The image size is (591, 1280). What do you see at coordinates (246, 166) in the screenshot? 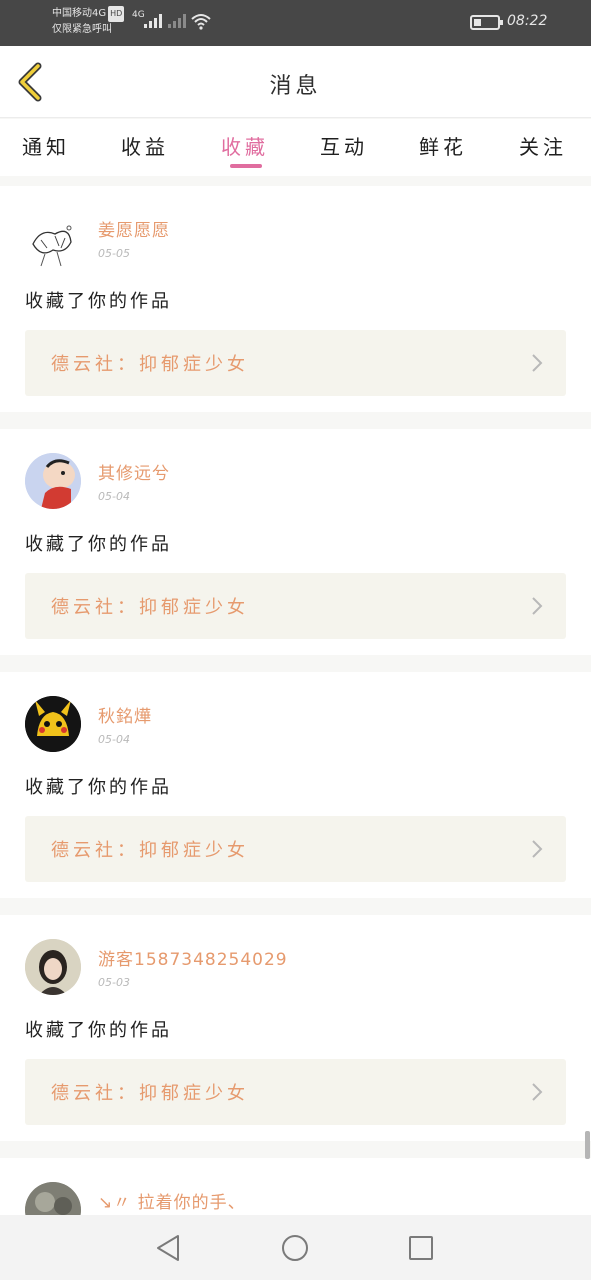
I see `active-tab-indicator` at bounding box center [246, 166].